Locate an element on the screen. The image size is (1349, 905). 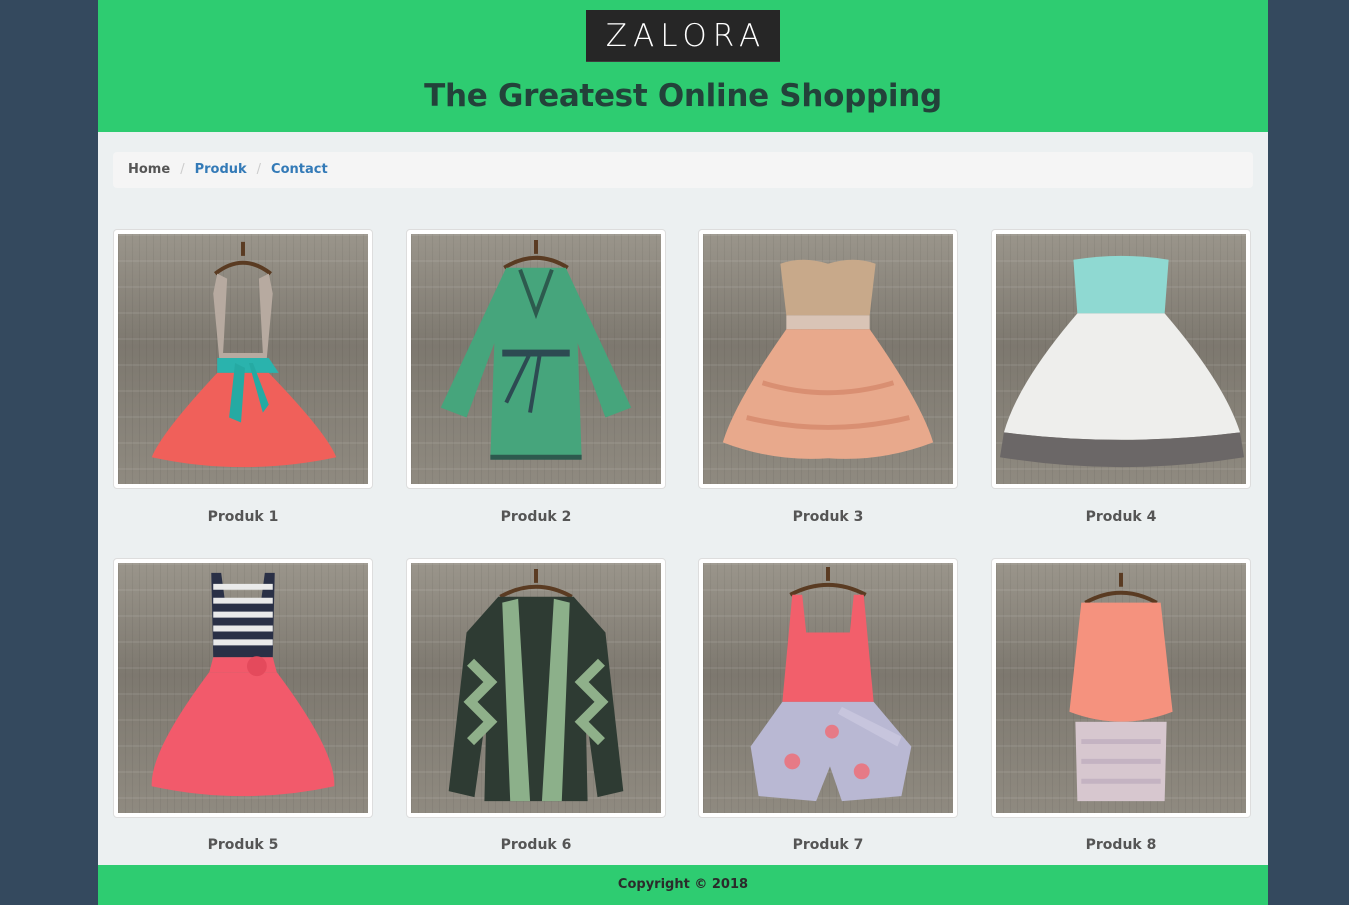
product-name: Produk 4 is located at coordinates (1121, 517).